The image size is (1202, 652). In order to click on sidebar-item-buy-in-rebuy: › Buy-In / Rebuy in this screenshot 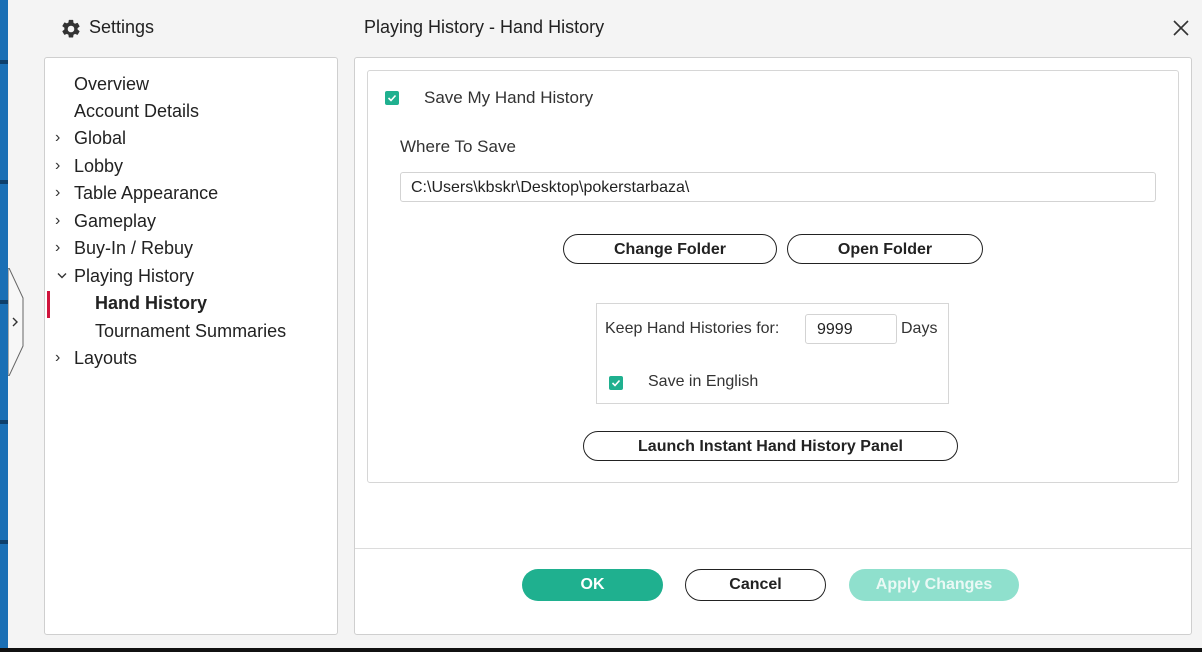, I will do `click(191, 249)`.